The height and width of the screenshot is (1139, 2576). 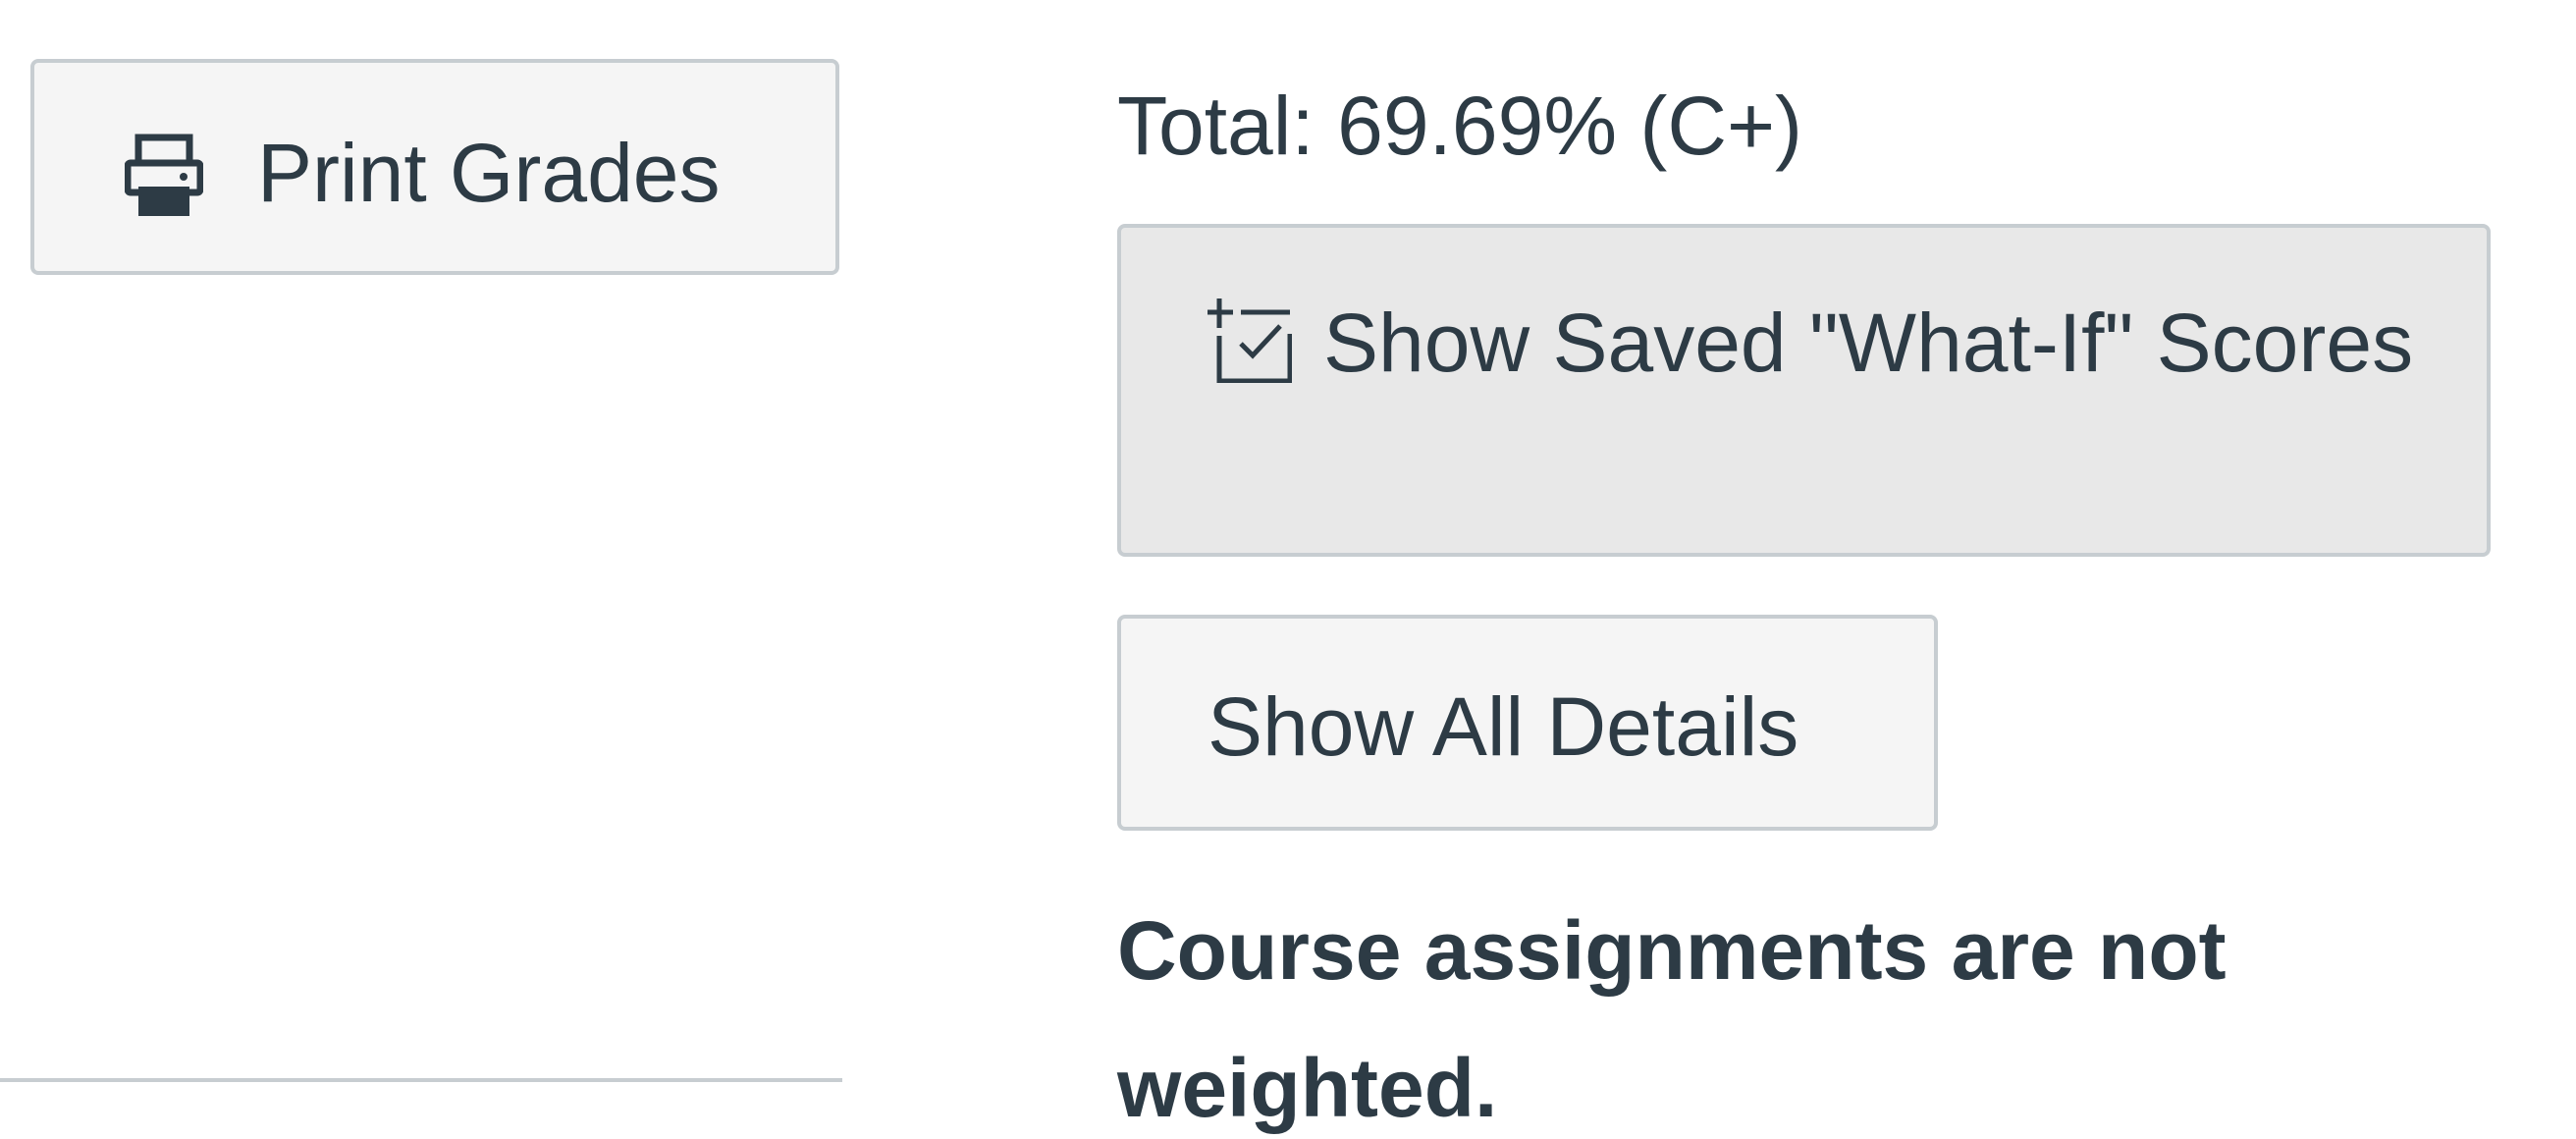 I want to click on weighting-note: Course assignments are not weighted., so click(x=1672, y=1019).